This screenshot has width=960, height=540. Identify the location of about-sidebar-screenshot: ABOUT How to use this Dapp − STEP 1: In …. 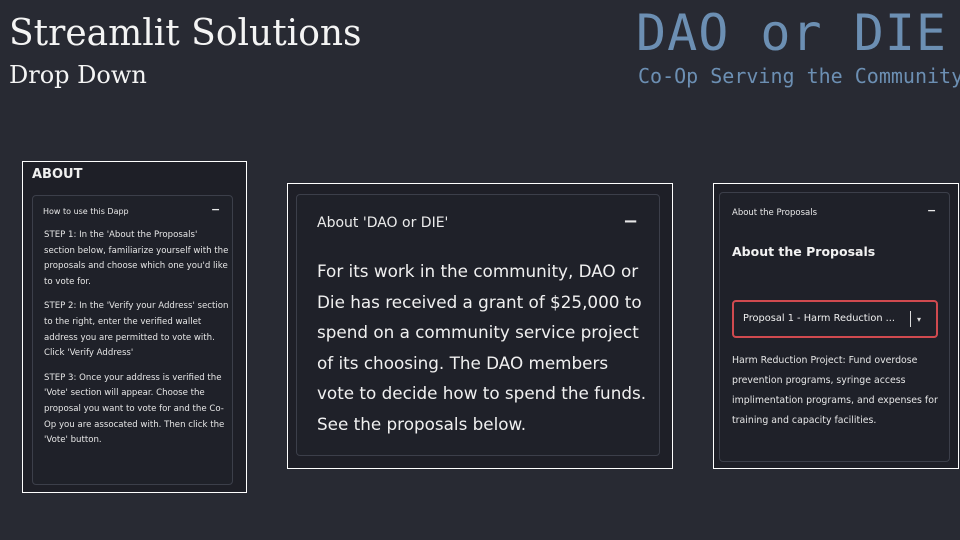
(134, 327).